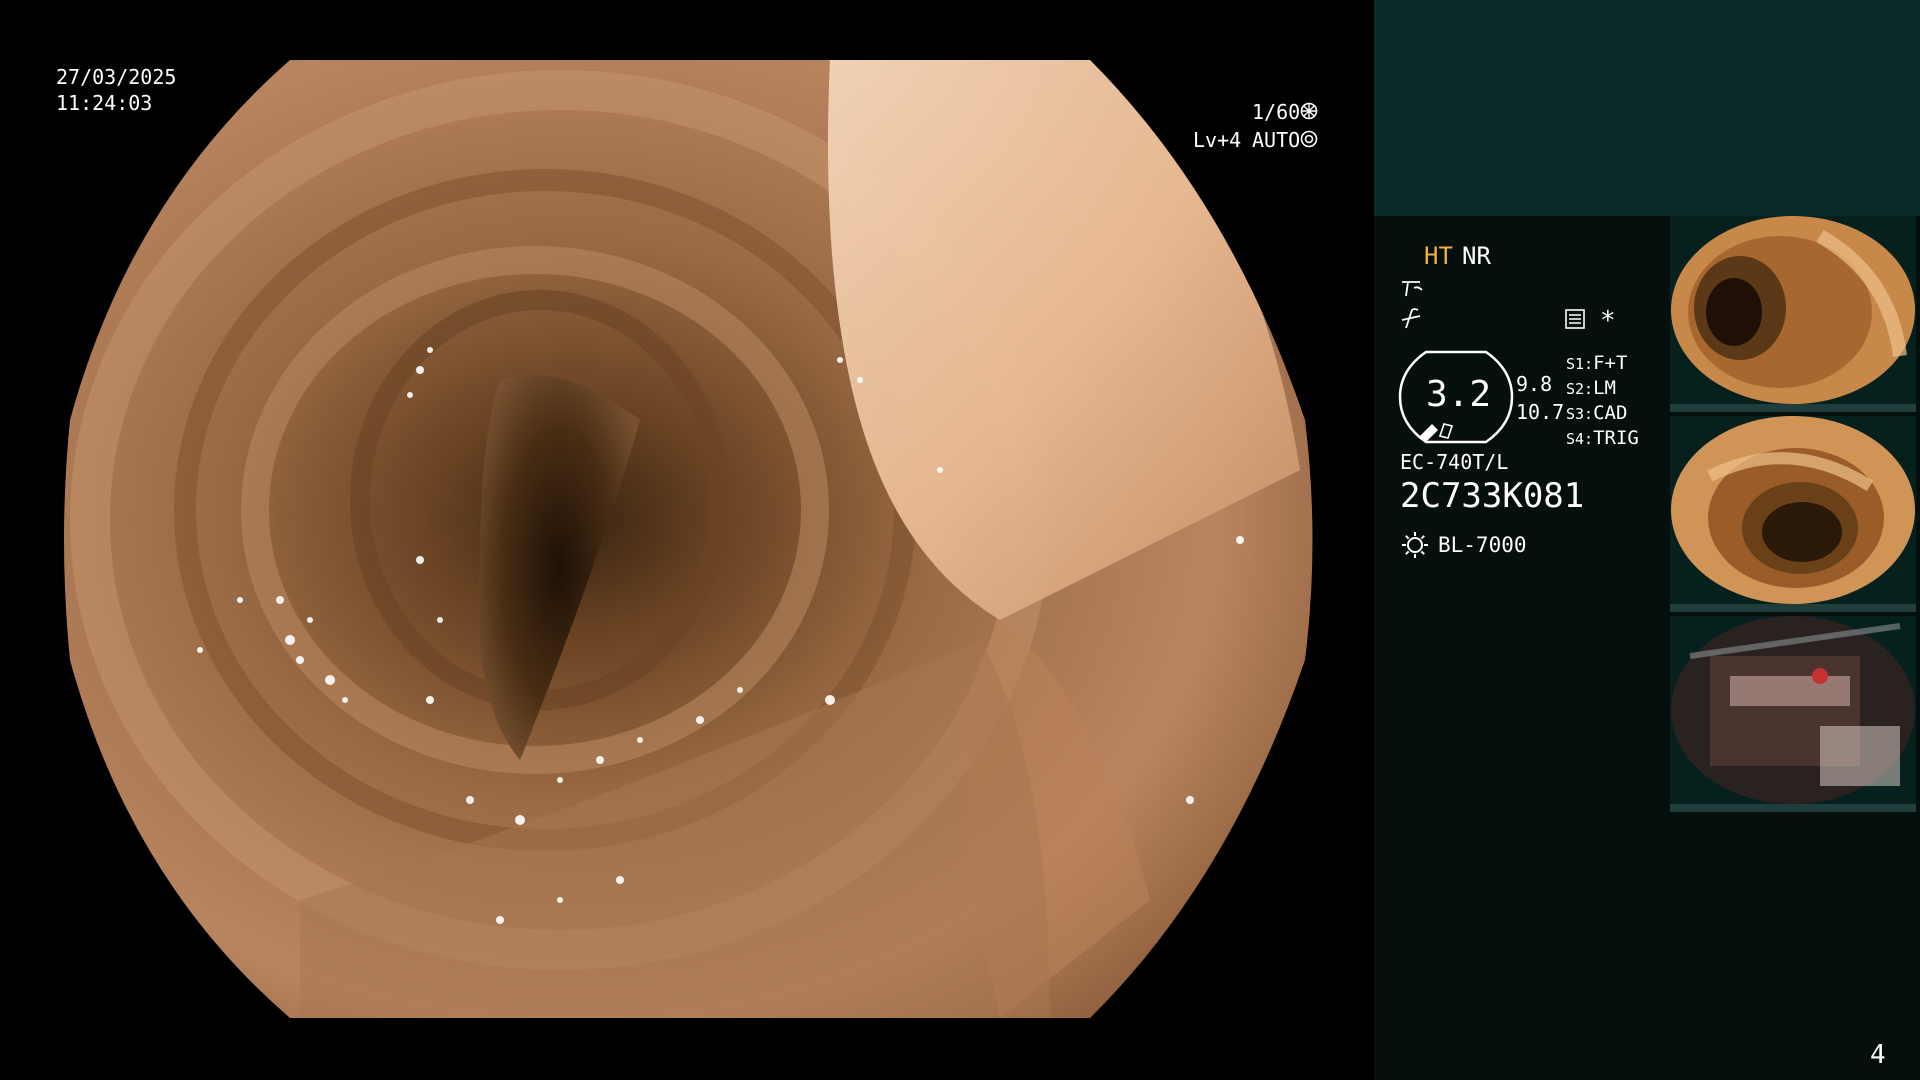  I want to click on switch-s1: S1:F+T, so click(1597, 363).